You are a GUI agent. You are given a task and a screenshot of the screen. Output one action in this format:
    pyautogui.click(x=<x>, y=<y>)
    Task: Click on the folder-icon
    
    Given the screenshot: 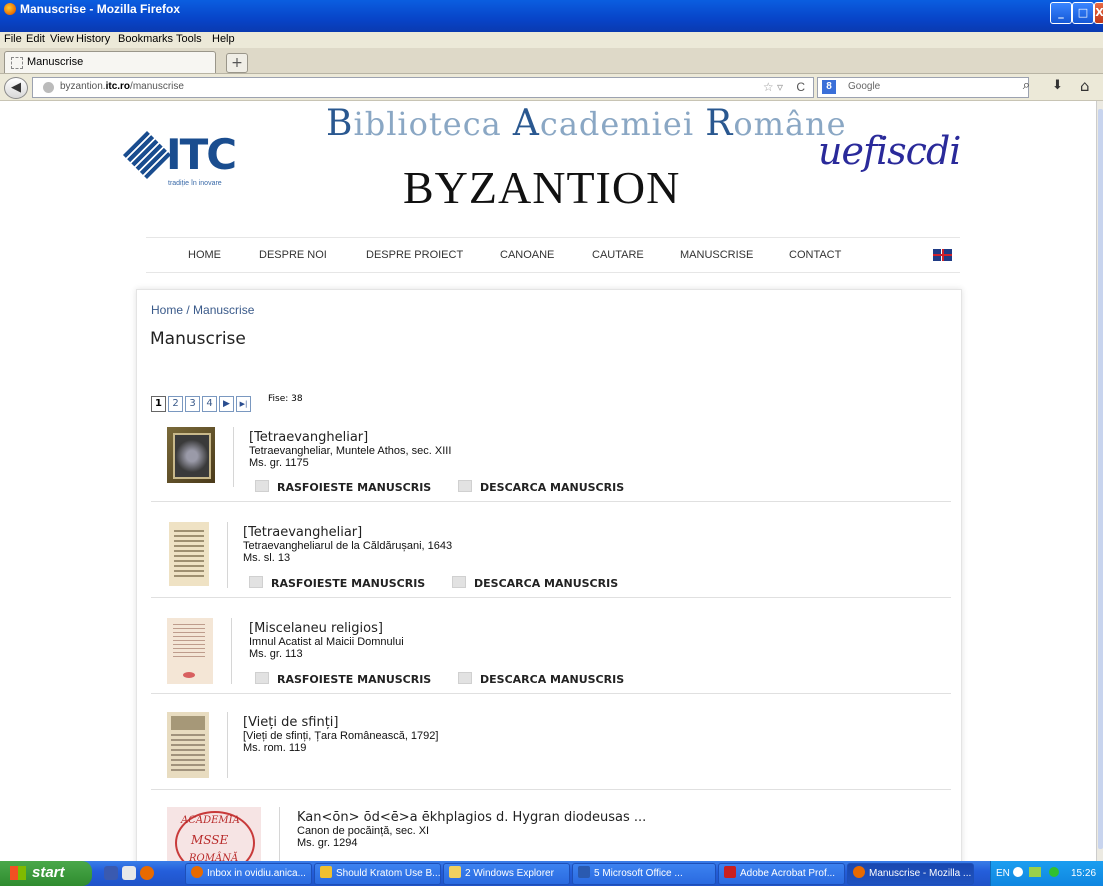 What is the action you would take?
    pyautogui.click(x=455, y=872)
    